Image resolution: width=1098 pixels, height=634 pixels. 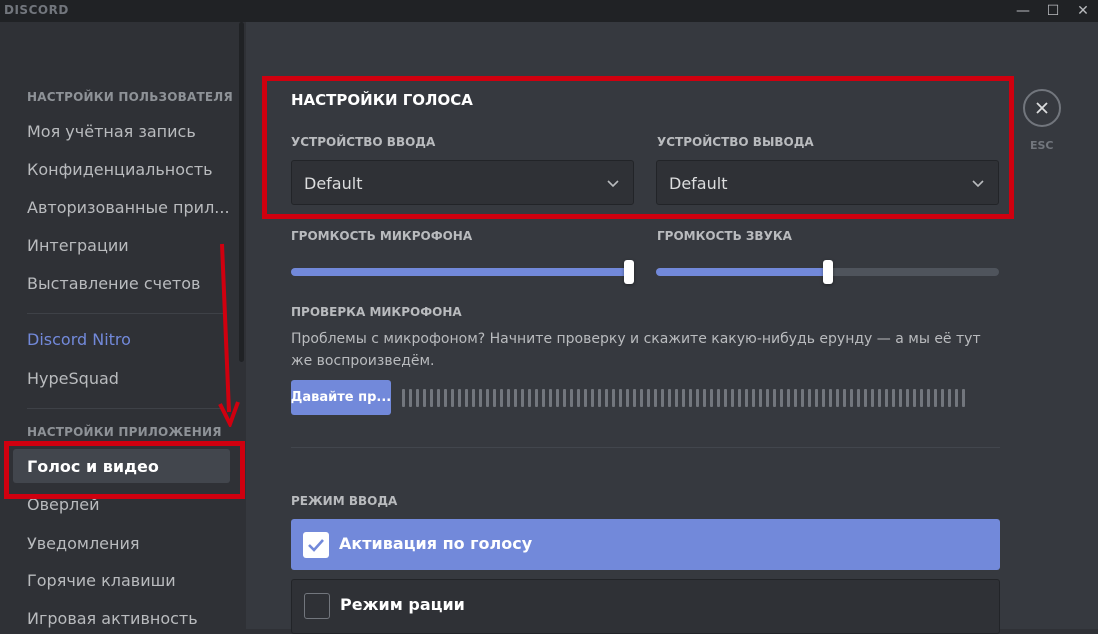 I want to click on sound-volume-label: ГРОМКОСТЬ ЗВУКА, so click(x=724, y=236).